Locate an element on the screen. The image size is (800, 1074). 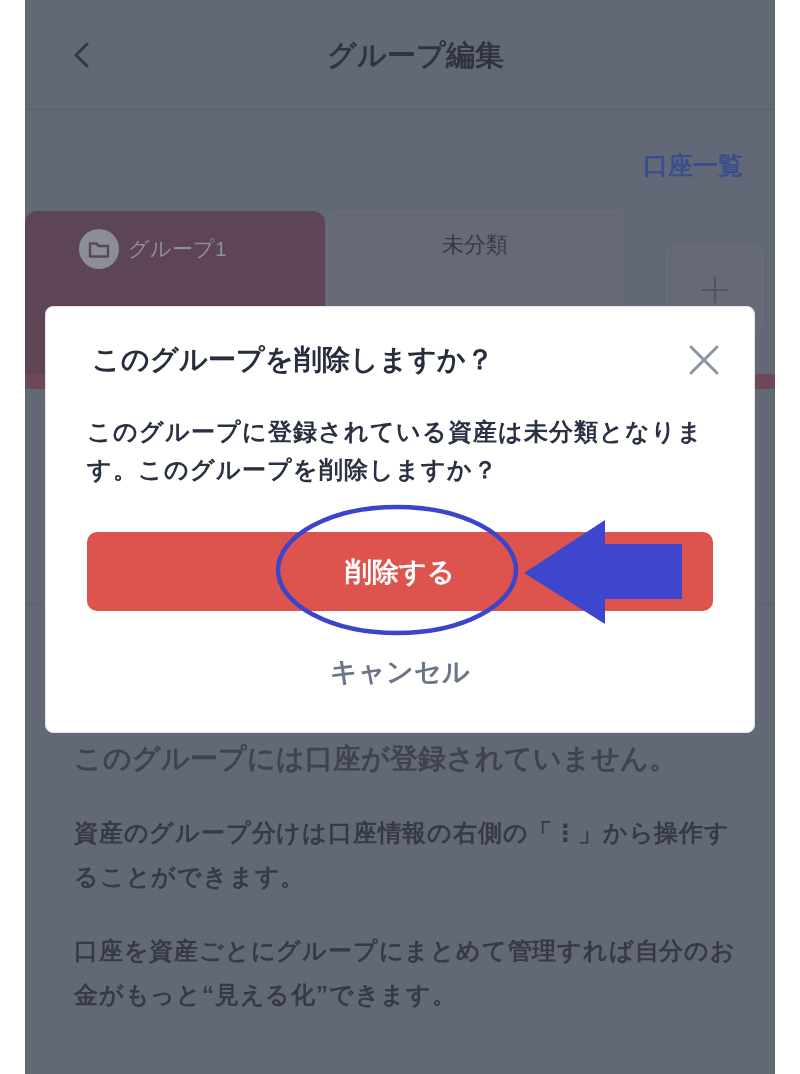
folder-icon is located at coordinates (99, 249).